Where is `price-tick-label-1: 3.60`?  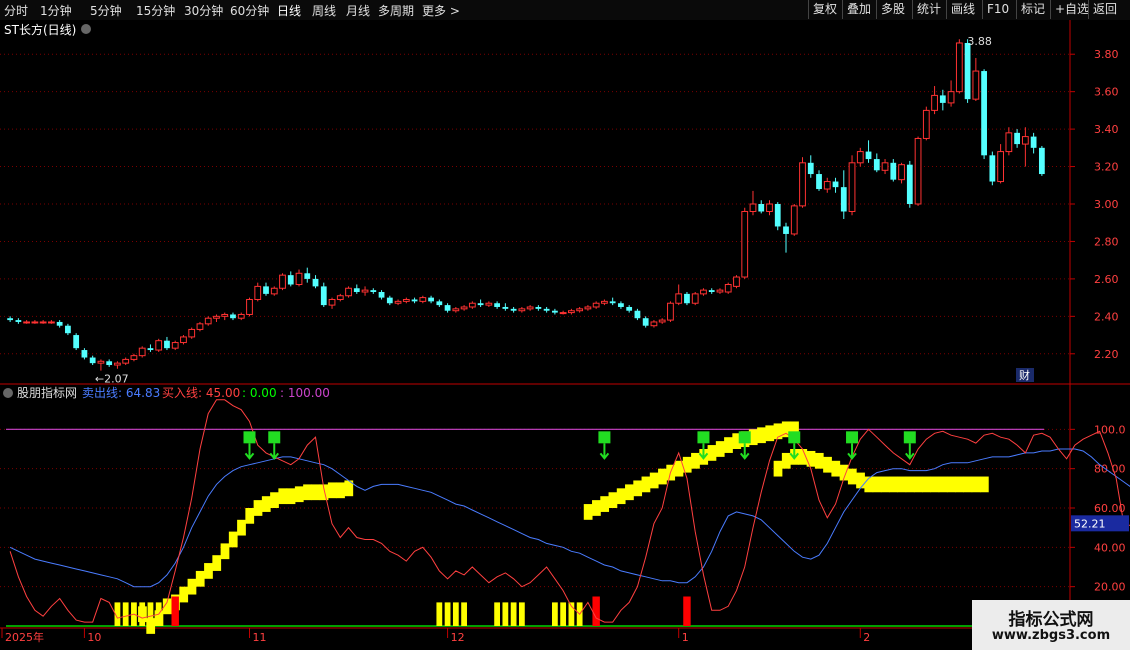 price-tick-label-1: 3.60 is located at coordinates (1106, 92).